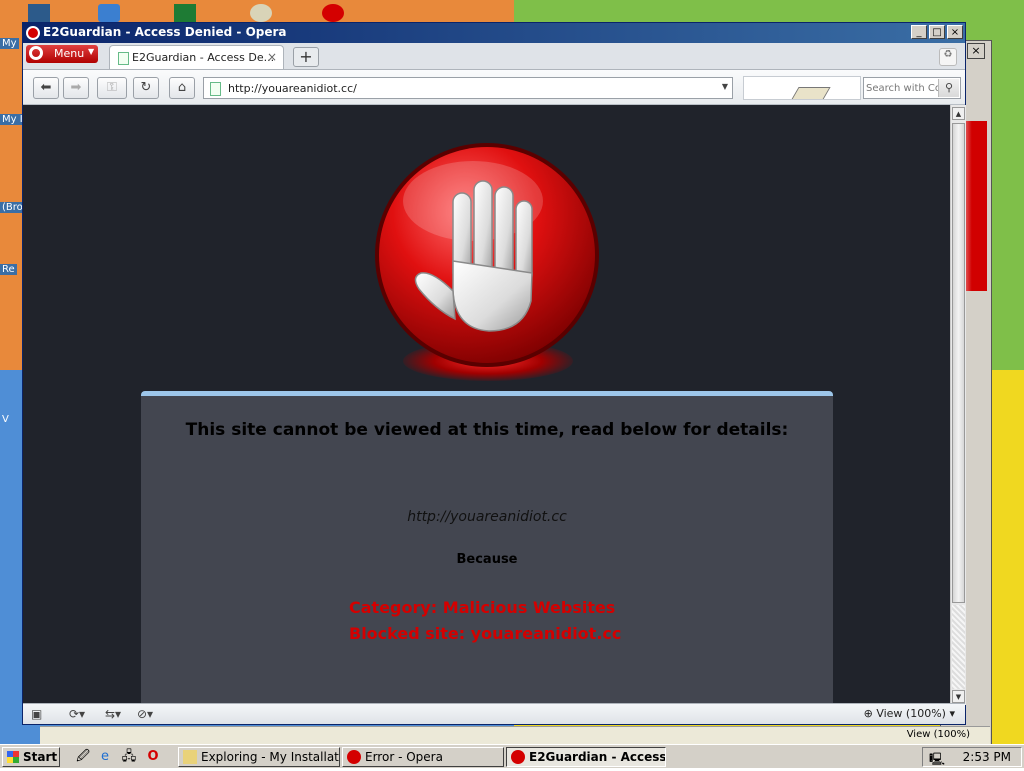 The width and height of the screenshot is (1024, 771). I want to click on opera-menu-button: Menu ▼, so click(62, 54).